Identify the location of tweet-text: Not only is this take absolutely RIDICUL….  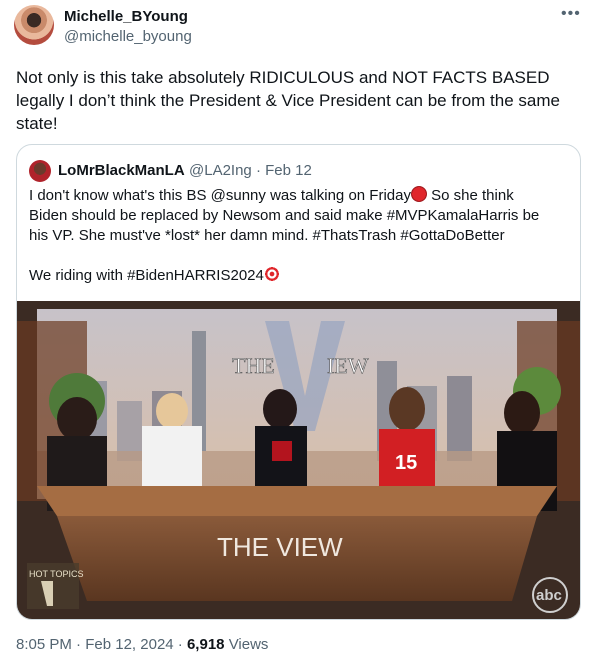
(288, 100).